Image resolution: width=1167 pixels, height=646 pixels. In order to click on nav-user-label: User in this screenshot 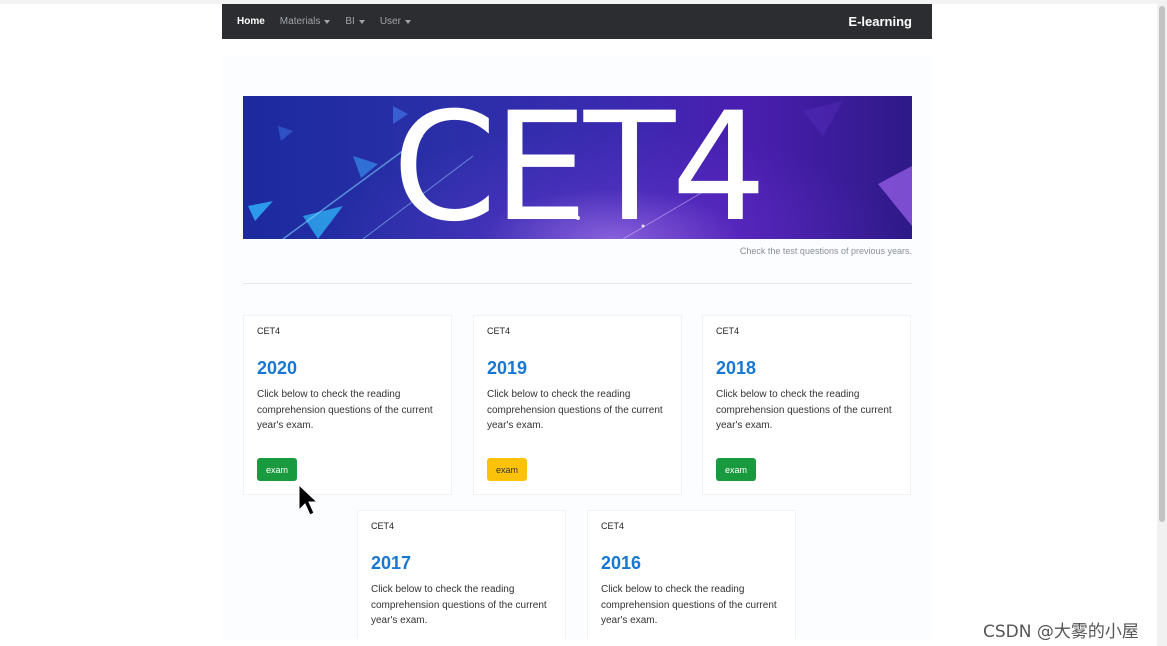, I will do `click(390, 21)`.